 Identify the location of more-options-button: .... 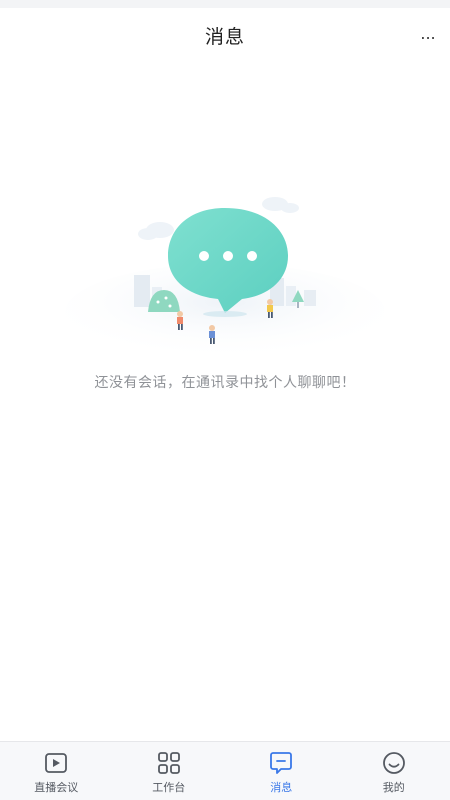
(428, 34).